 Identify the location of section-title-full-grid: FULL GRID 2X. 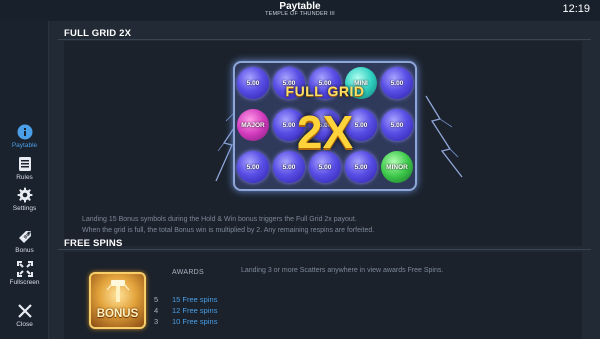
(98, 33).